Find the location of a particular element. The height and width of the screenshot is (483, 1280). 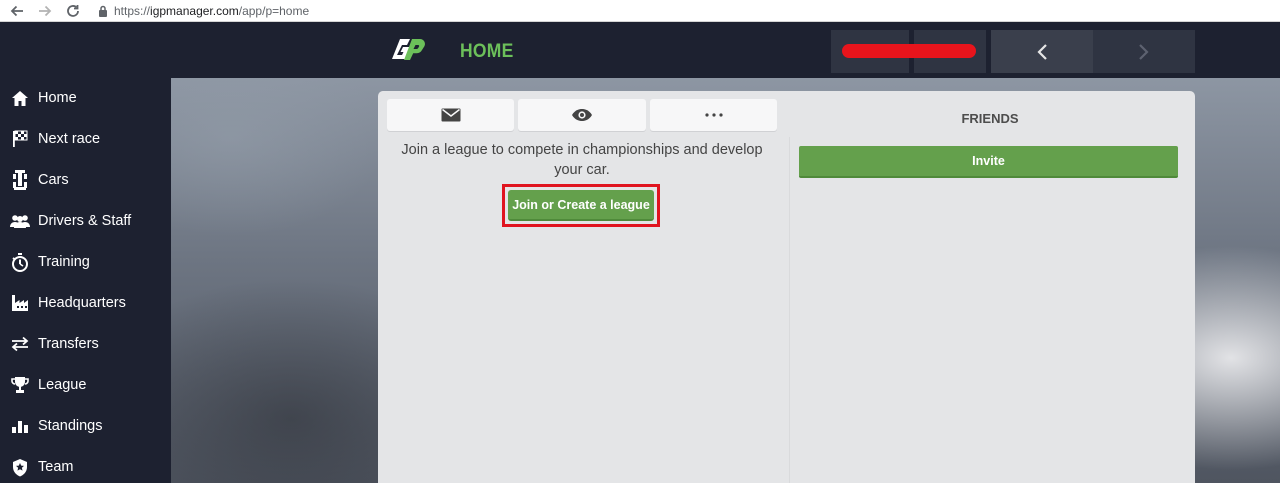

sidebar-item-home: Home is located at coordinates (85, 98).